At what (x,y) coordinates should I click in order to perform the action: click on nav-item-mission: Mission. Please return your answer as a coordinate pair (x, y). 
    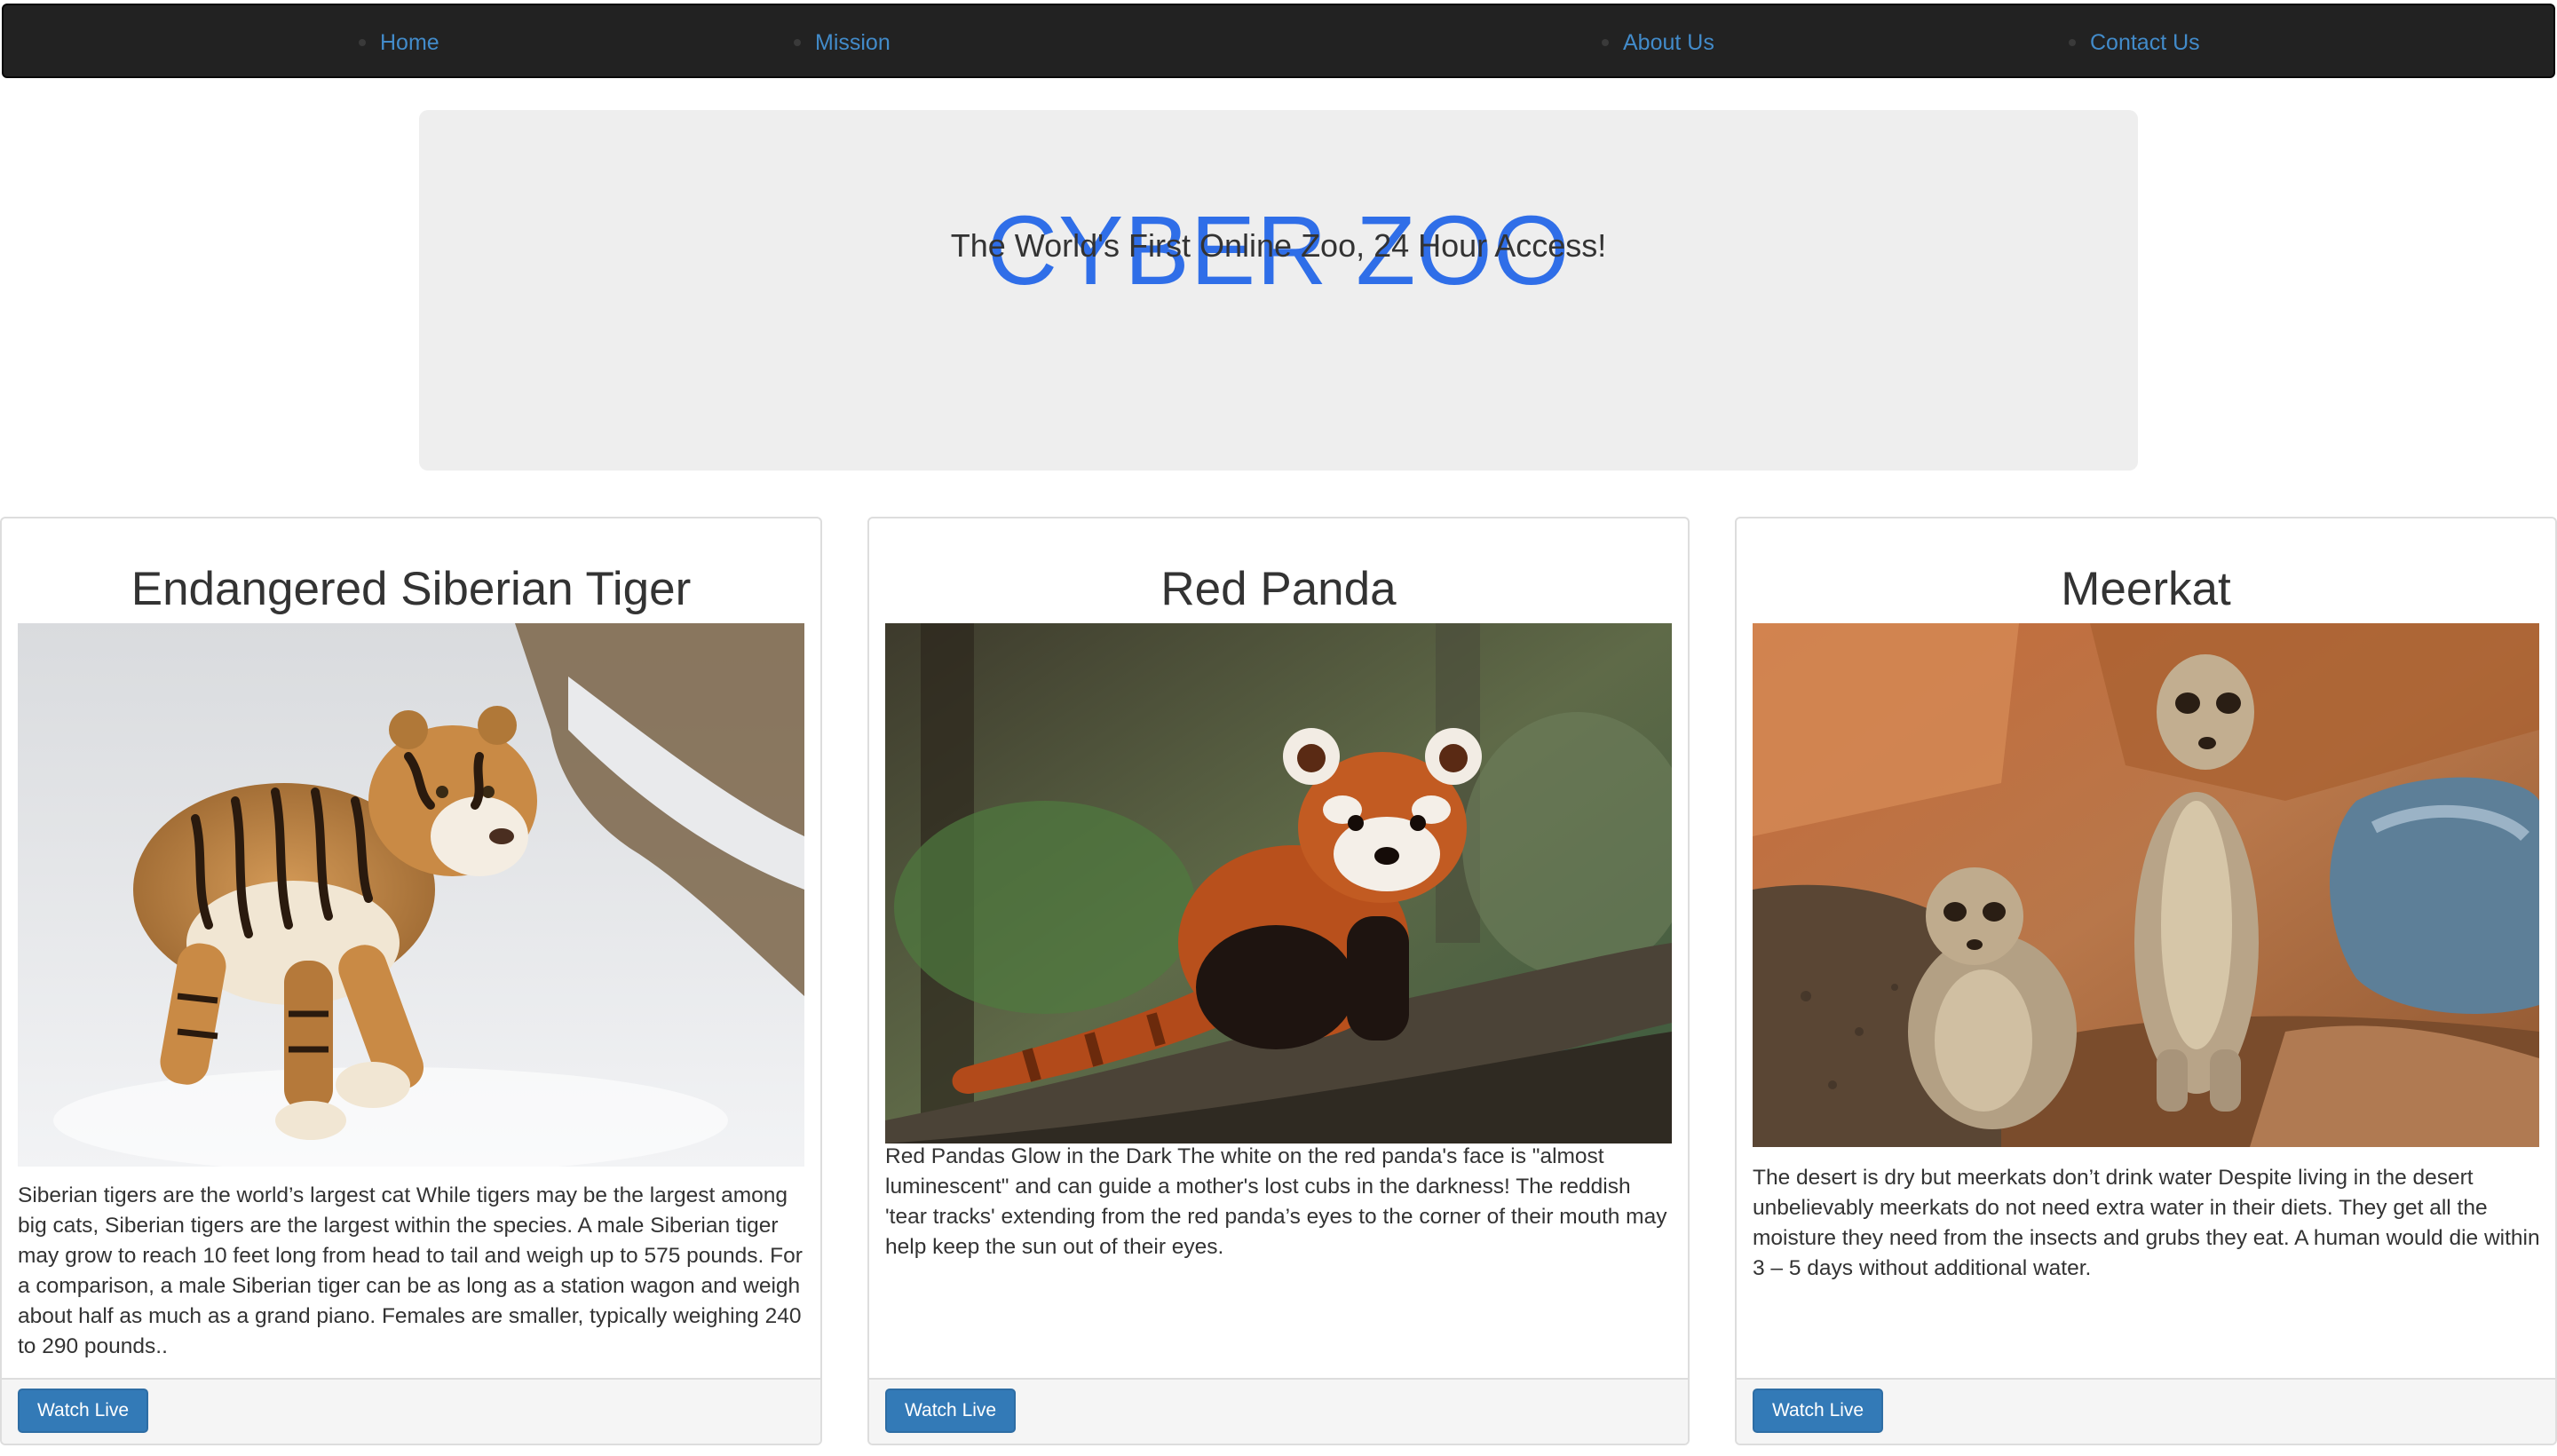
    Looking at the image, I should click on (842, 42).